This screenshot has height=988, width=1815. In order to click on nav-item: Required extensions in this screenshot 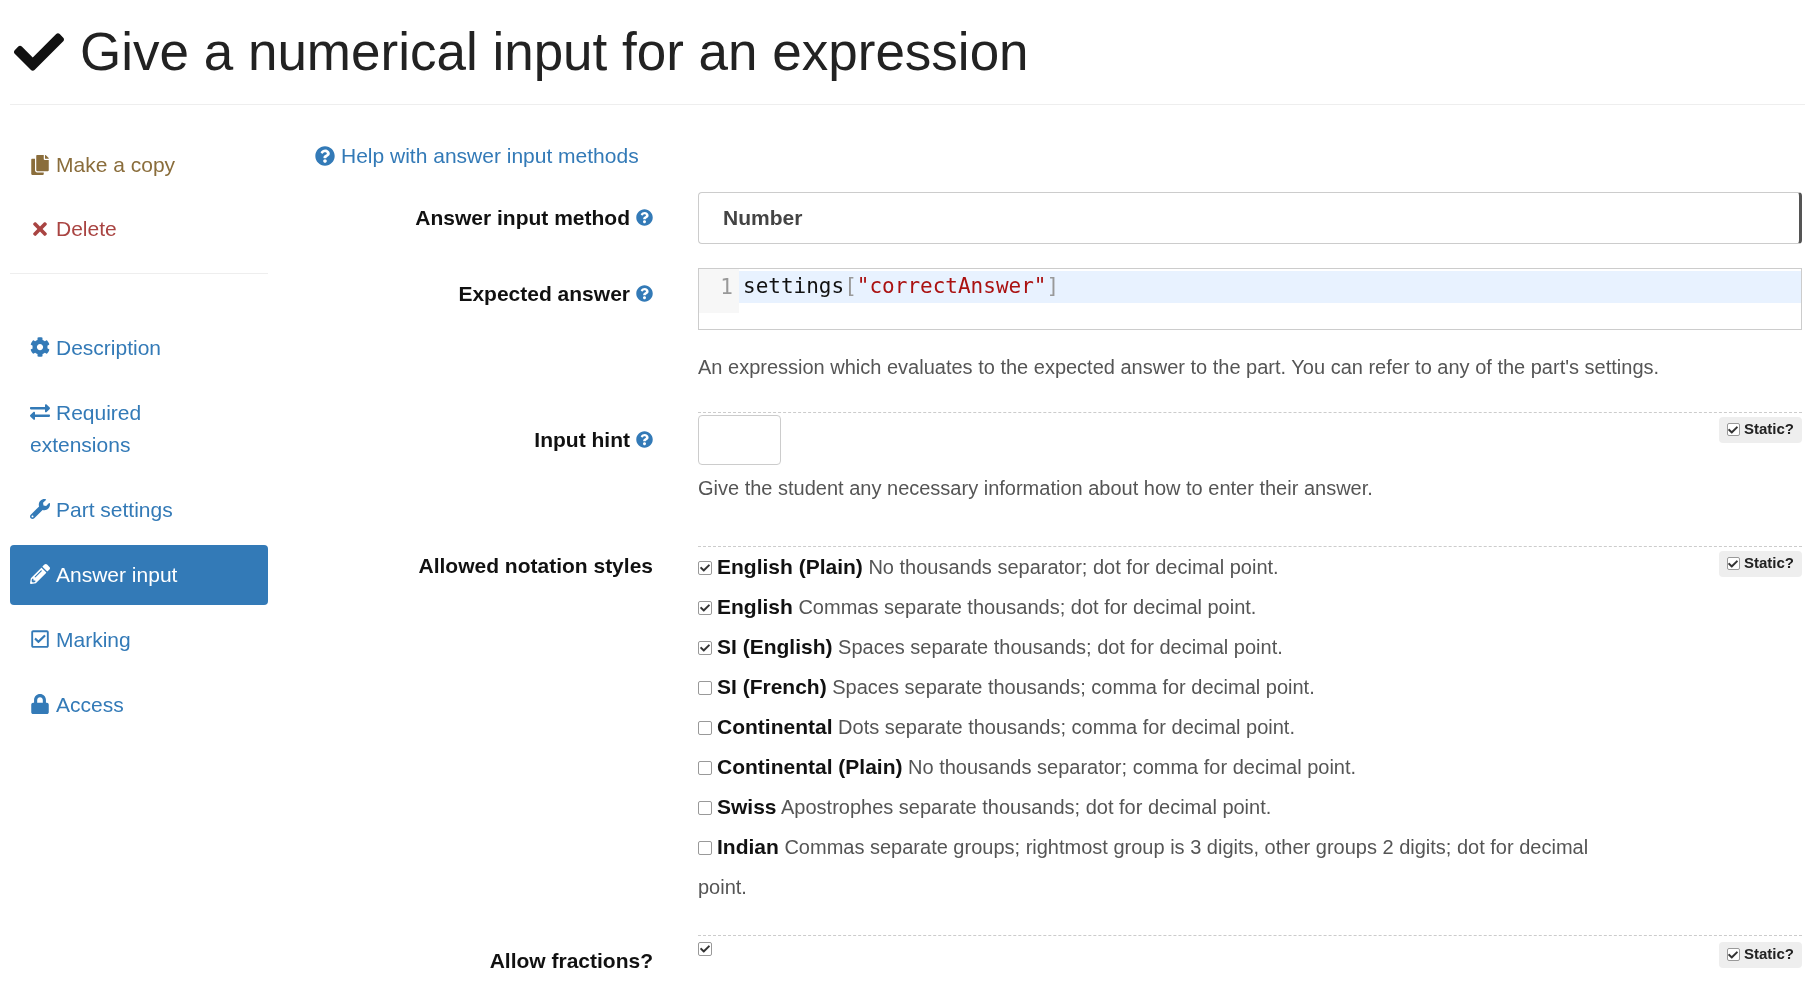, I will do `click(139, 429)`.